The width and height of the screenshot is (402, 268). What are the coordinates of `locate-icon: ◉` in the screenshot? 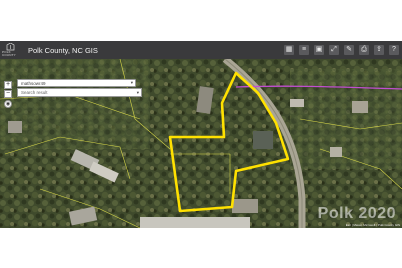 It's located at (8, 104).